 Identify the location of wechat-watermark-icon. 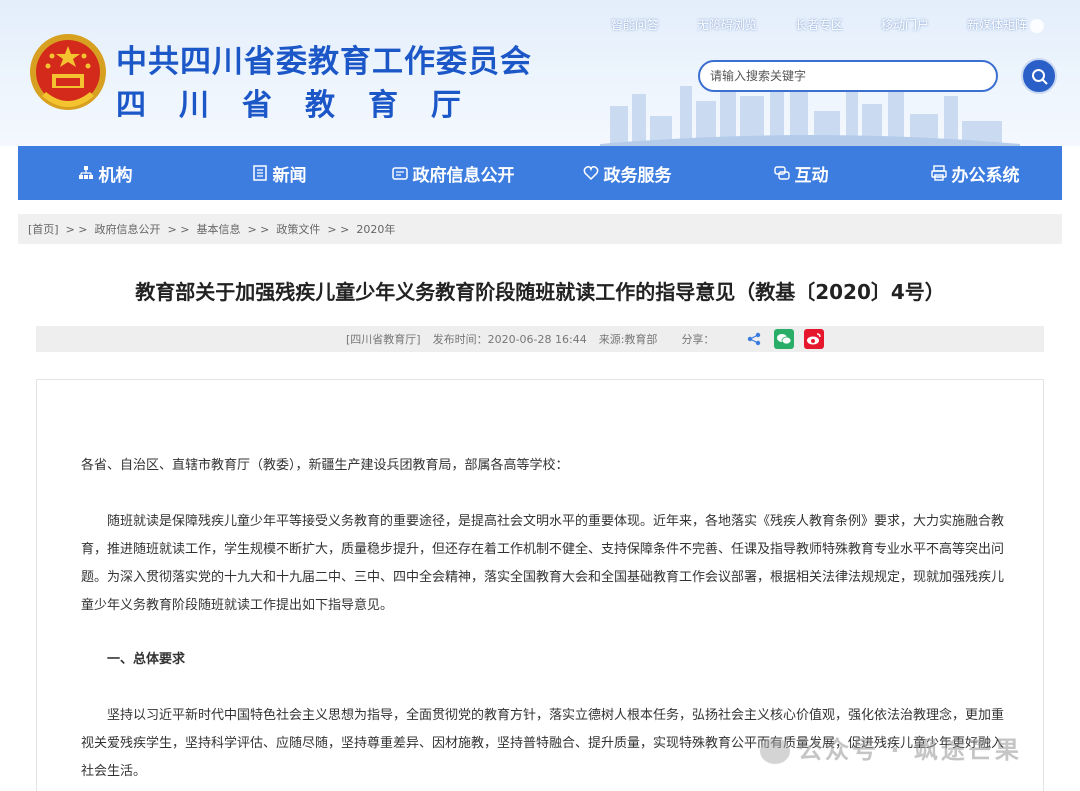
(775, 751).